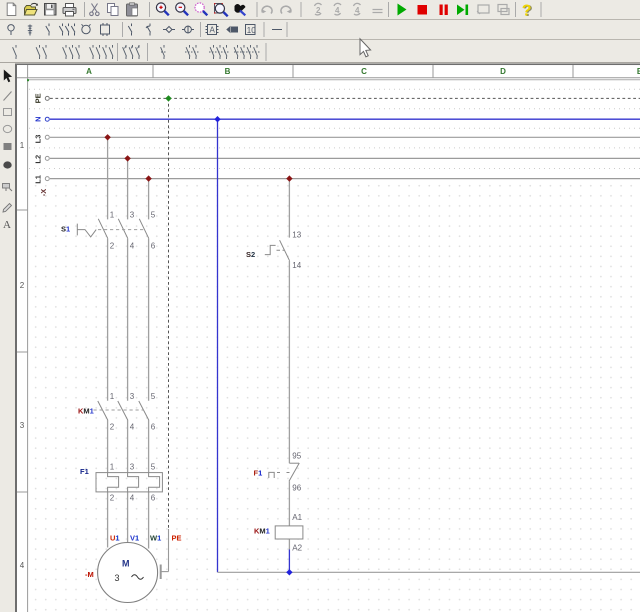 The height and width of the screenshot is (612, 640). I want to click on svg-text: L1, so click(38, 179).